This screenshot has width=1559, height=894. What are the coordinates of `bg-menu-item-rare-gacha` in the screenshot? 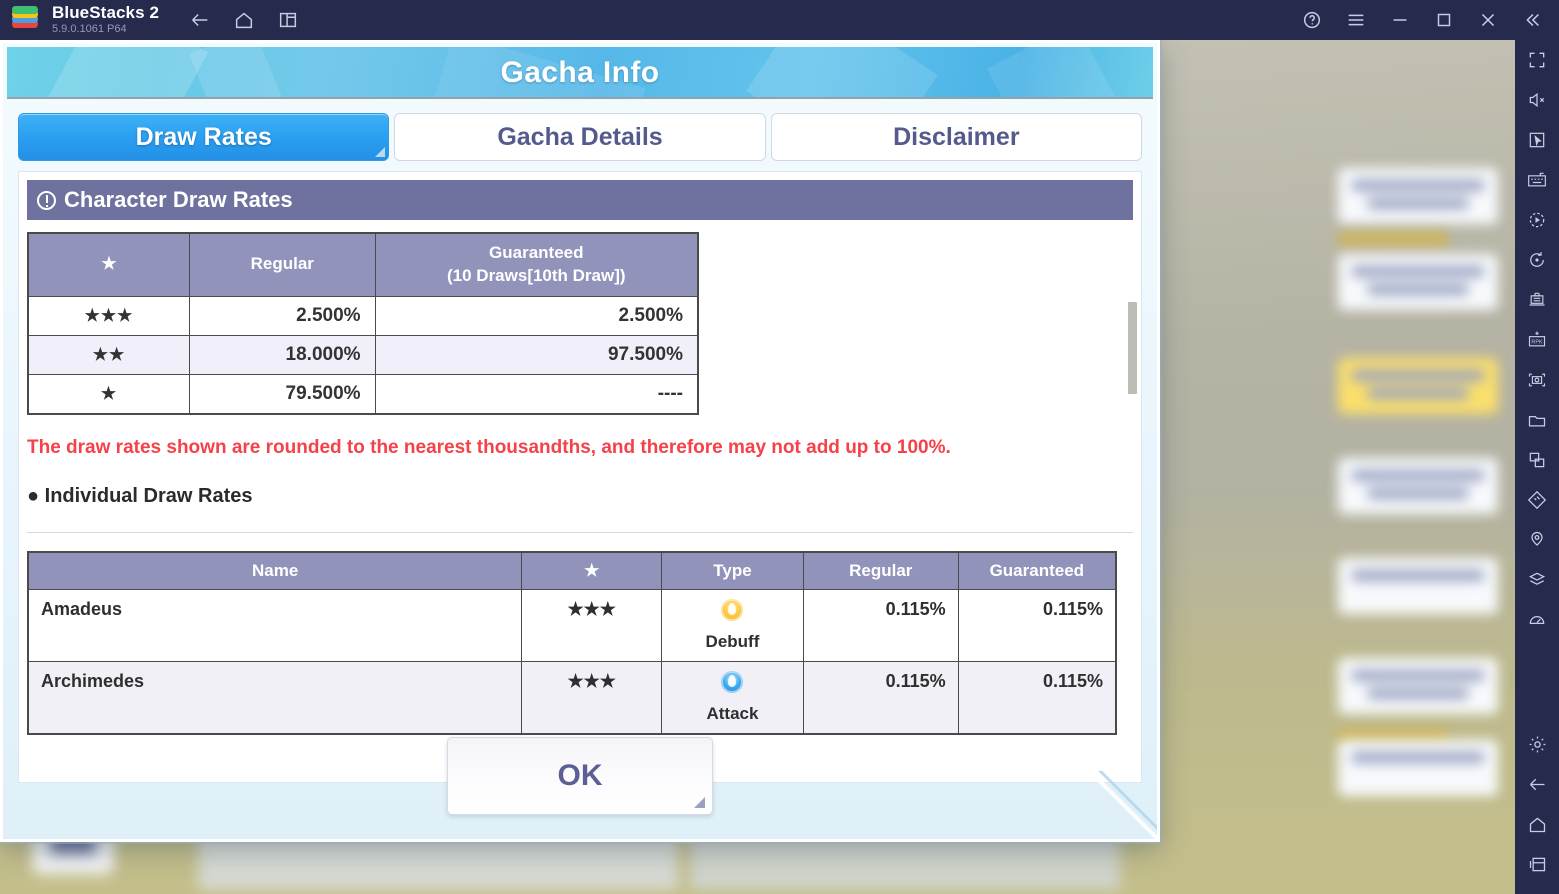 It's located at (1418, 586).